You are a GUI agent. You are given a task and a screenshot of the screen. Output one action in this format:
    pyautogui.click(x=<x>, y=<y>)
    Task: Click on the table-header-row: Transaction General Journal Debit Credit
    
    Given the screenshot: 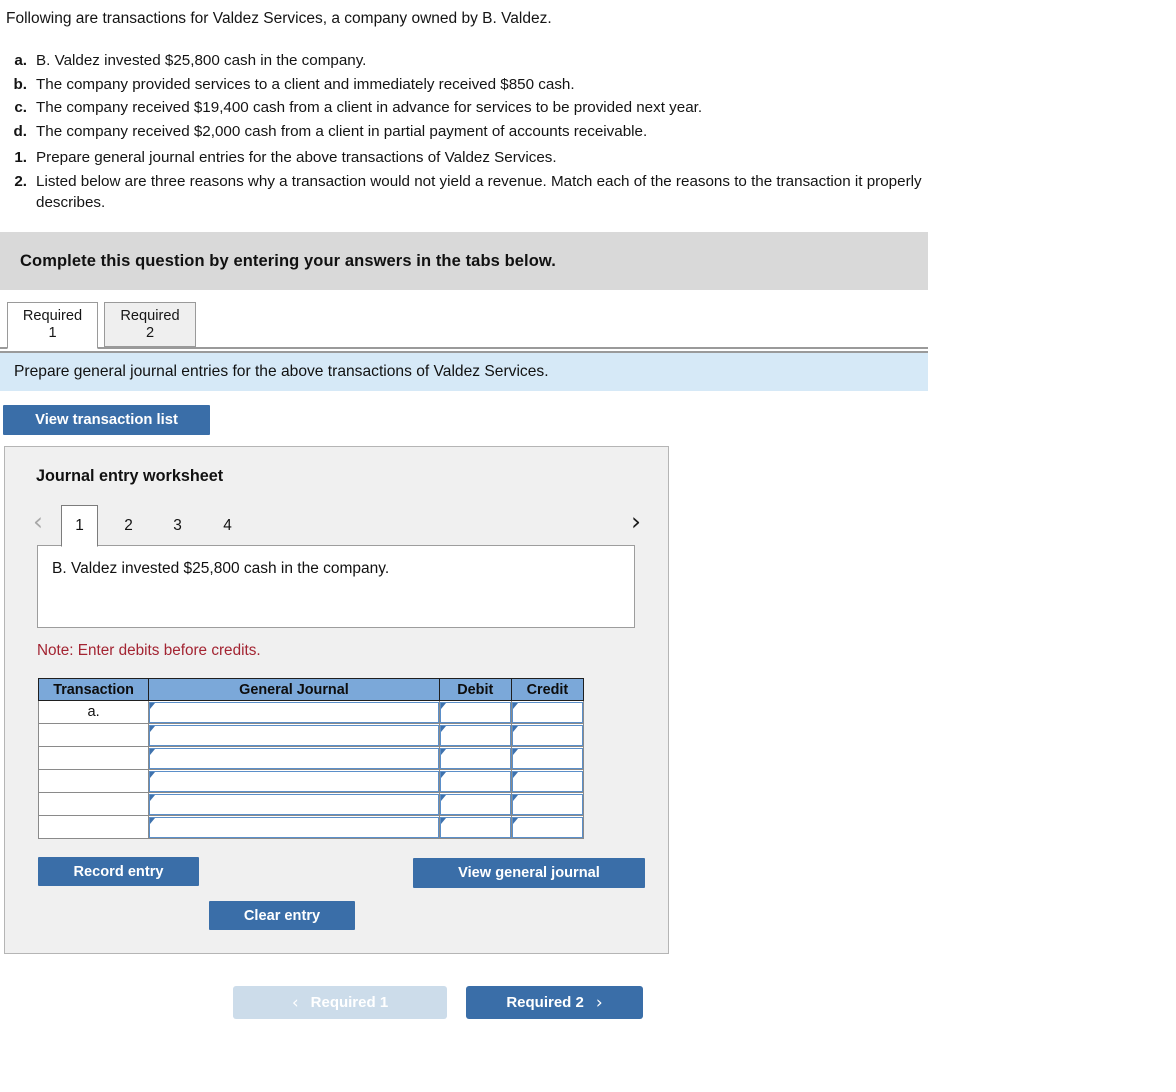 What is the action you would take?
    pyautogui.click(x=311, y=689)
    